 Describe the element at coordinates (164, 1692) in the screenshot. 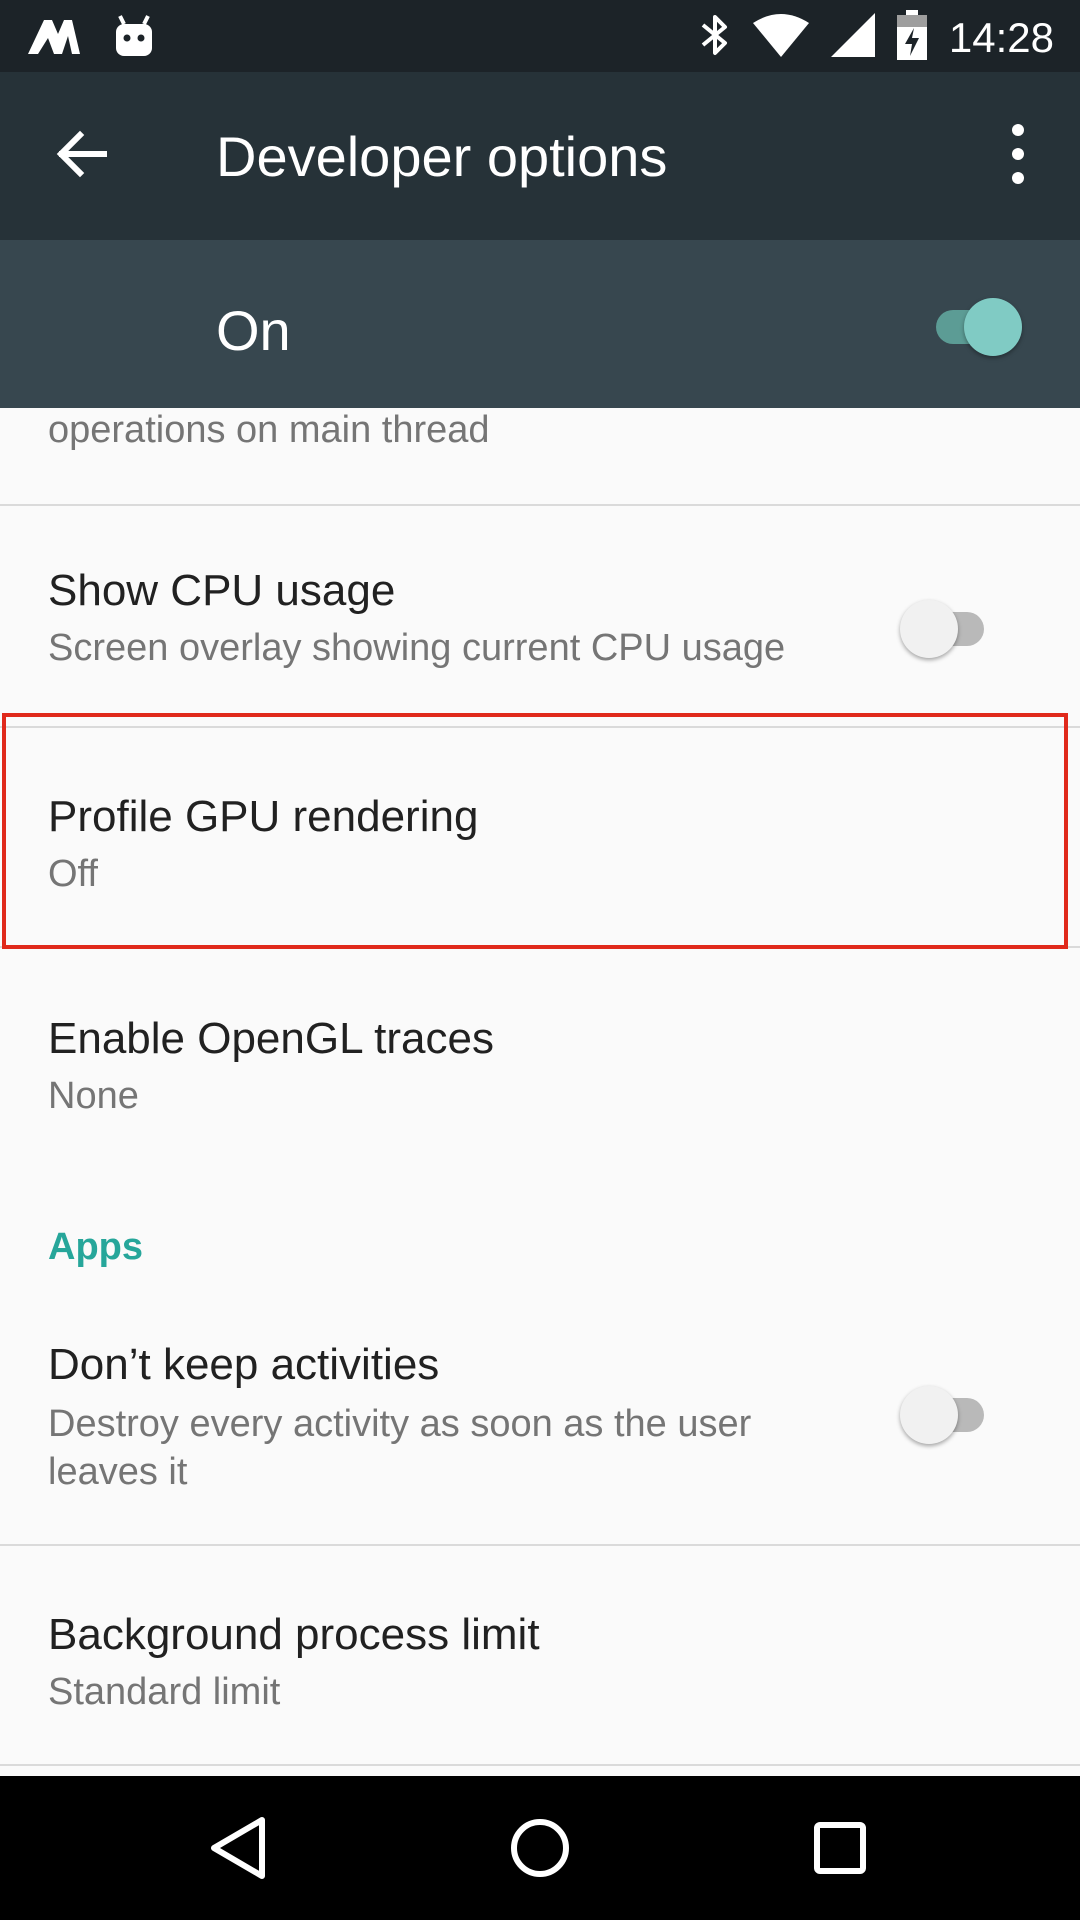

I see `item-summary: Standard limit` at that location.